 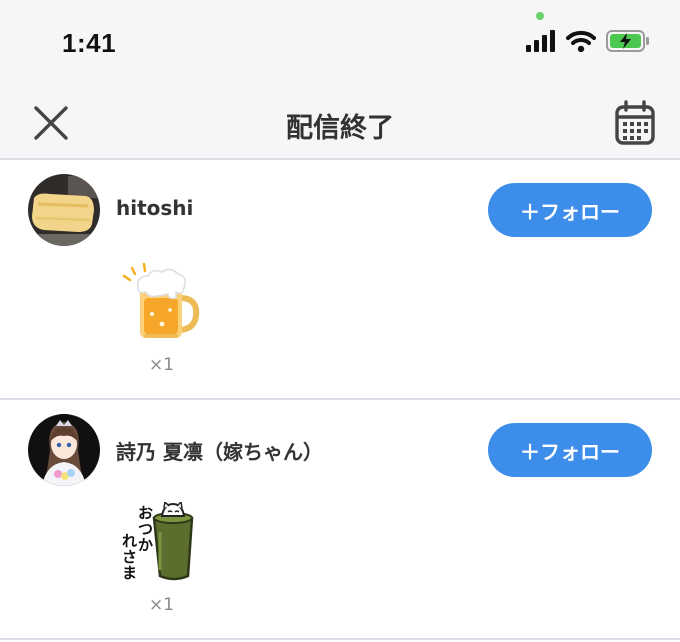 I want to click on privacy-indicator-dot, so click(x=540, y=16).